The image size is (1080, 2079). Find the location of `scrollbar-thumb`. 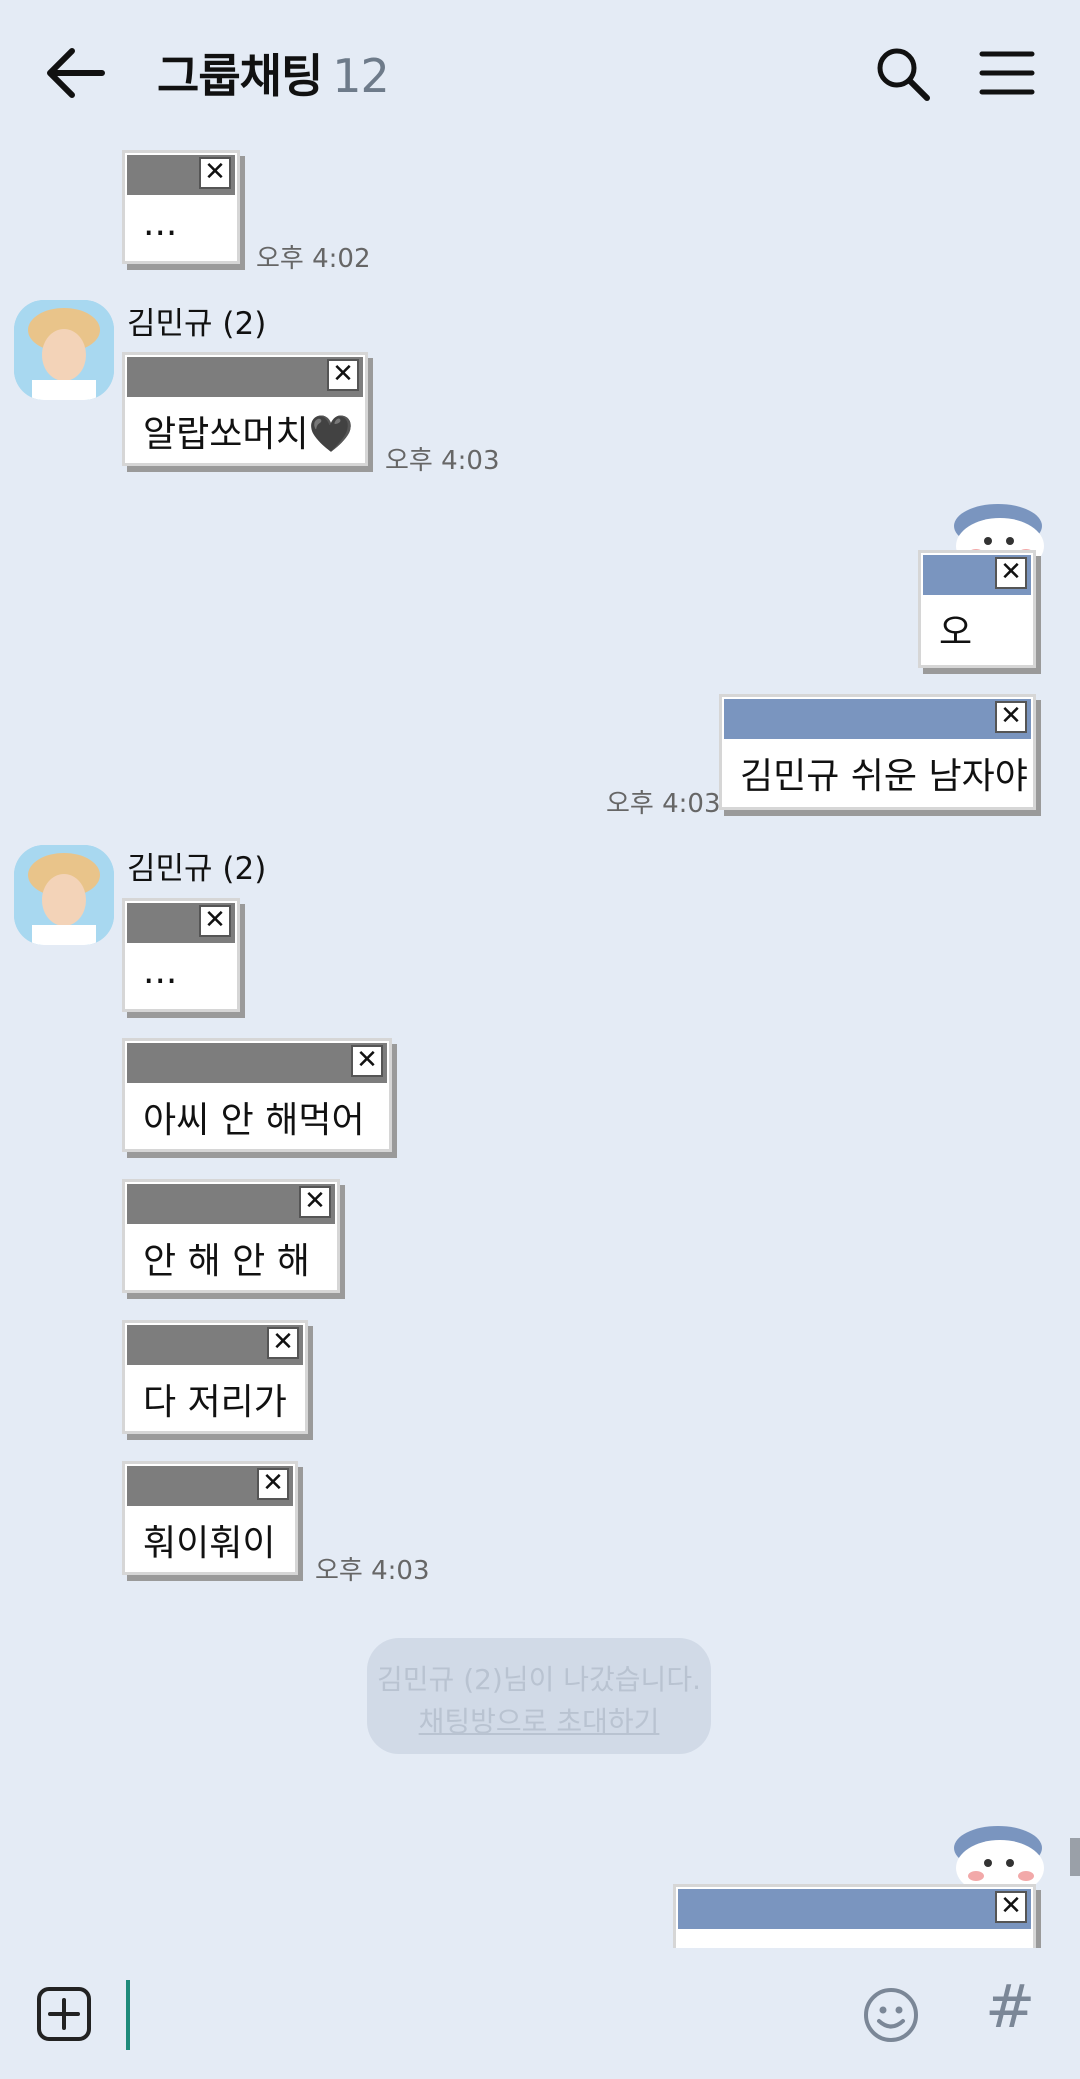

scrollbar-thumb is located at coordinates (1075, 1857).